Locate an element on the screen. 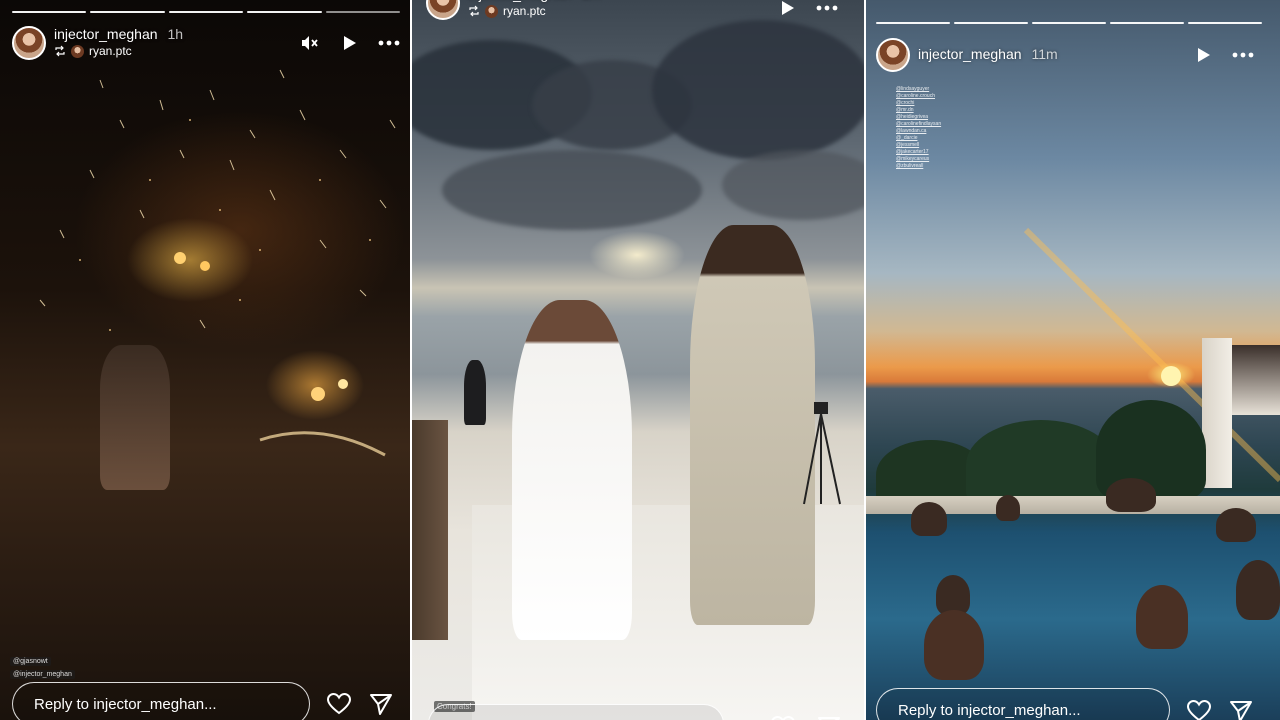  mention: @mikeycareus is located at coordinates (918, 159).